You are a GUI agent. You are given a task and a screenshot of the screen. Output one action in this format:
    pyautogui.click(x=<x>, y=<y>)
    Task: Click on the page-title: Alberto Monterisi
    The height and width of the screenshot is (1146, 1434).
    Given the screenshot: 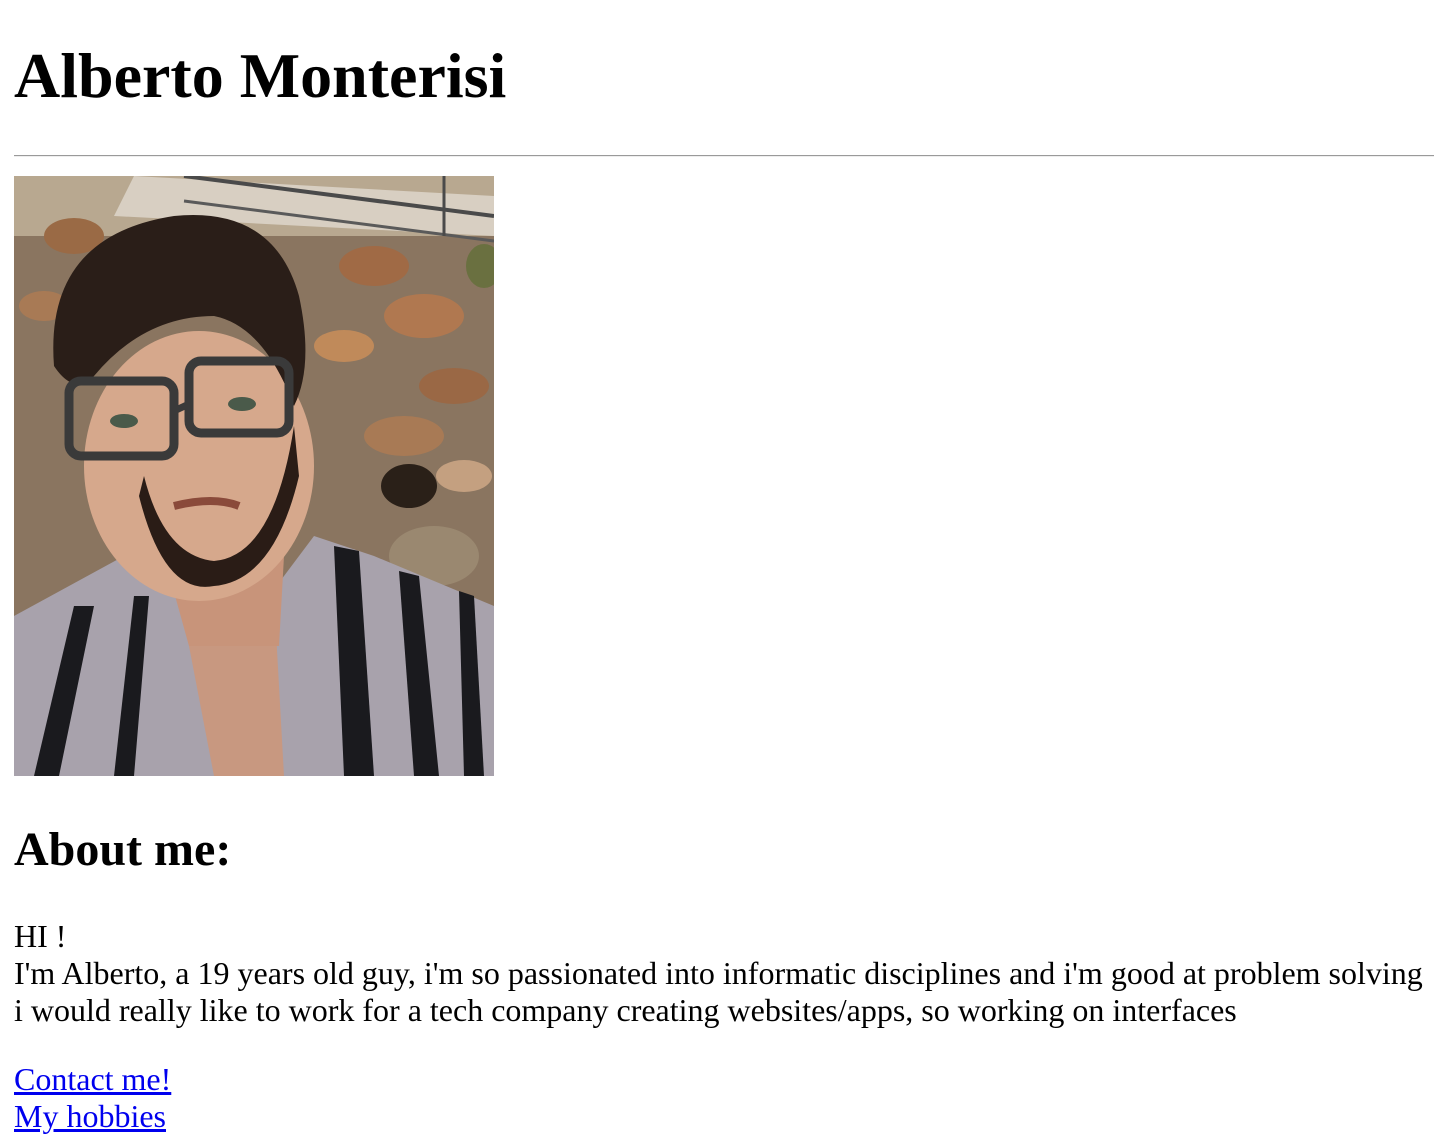 What is the action you would take?
    pyautogui.click(x=260, y=75)
    